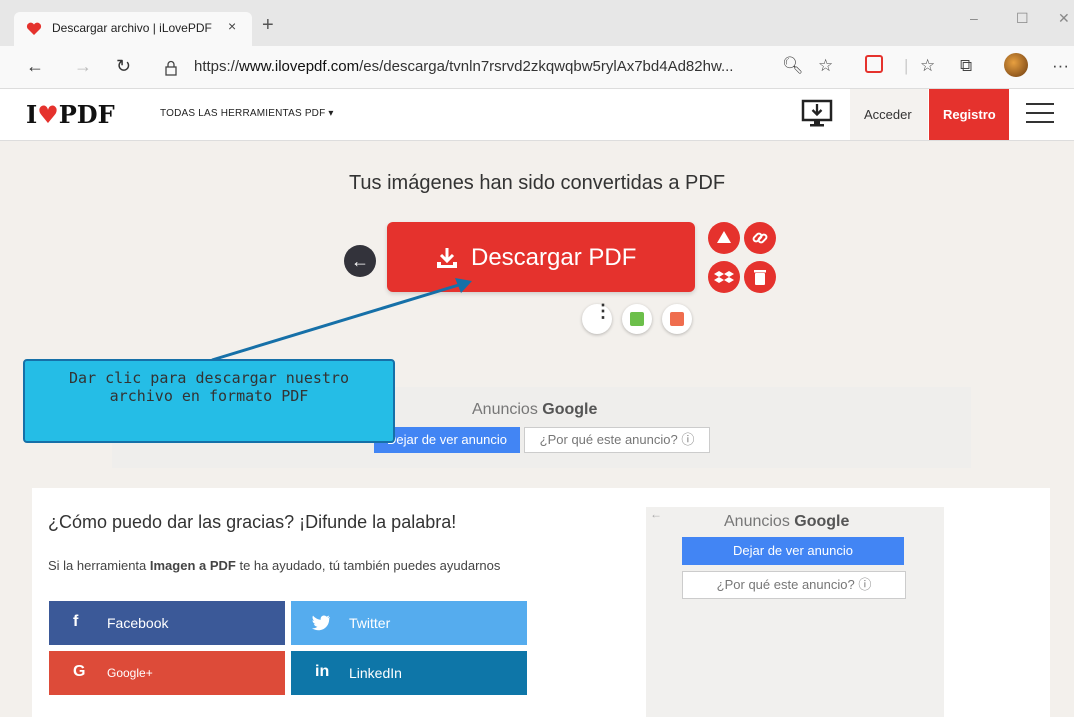 Image resolution: width=1074 pixels, height=717 pixels. I want to click on google-icon: G, so click(79, 671).